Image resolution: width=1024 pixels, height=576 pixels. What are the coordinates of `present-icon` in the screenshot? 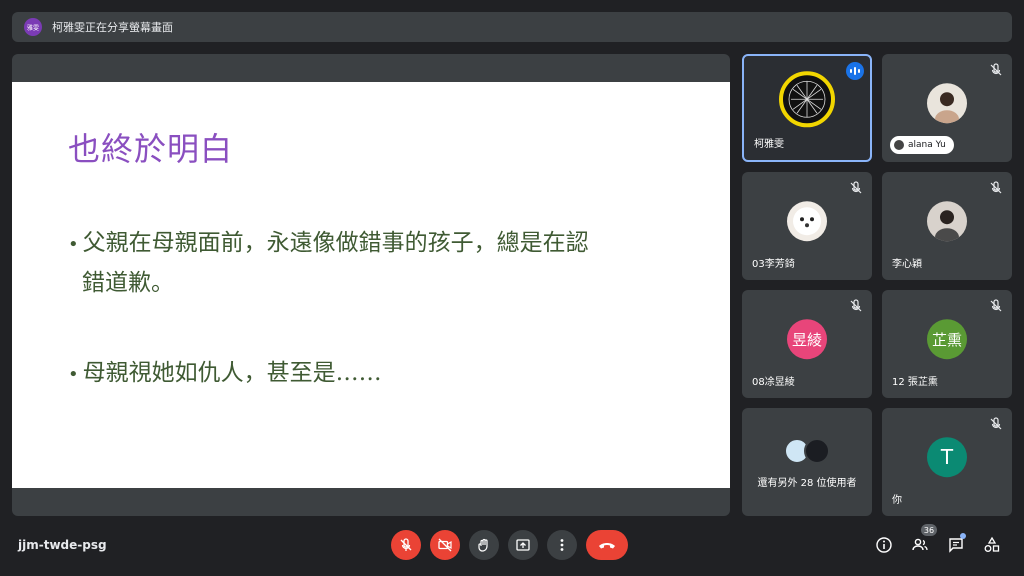 It's located at (523, 545).